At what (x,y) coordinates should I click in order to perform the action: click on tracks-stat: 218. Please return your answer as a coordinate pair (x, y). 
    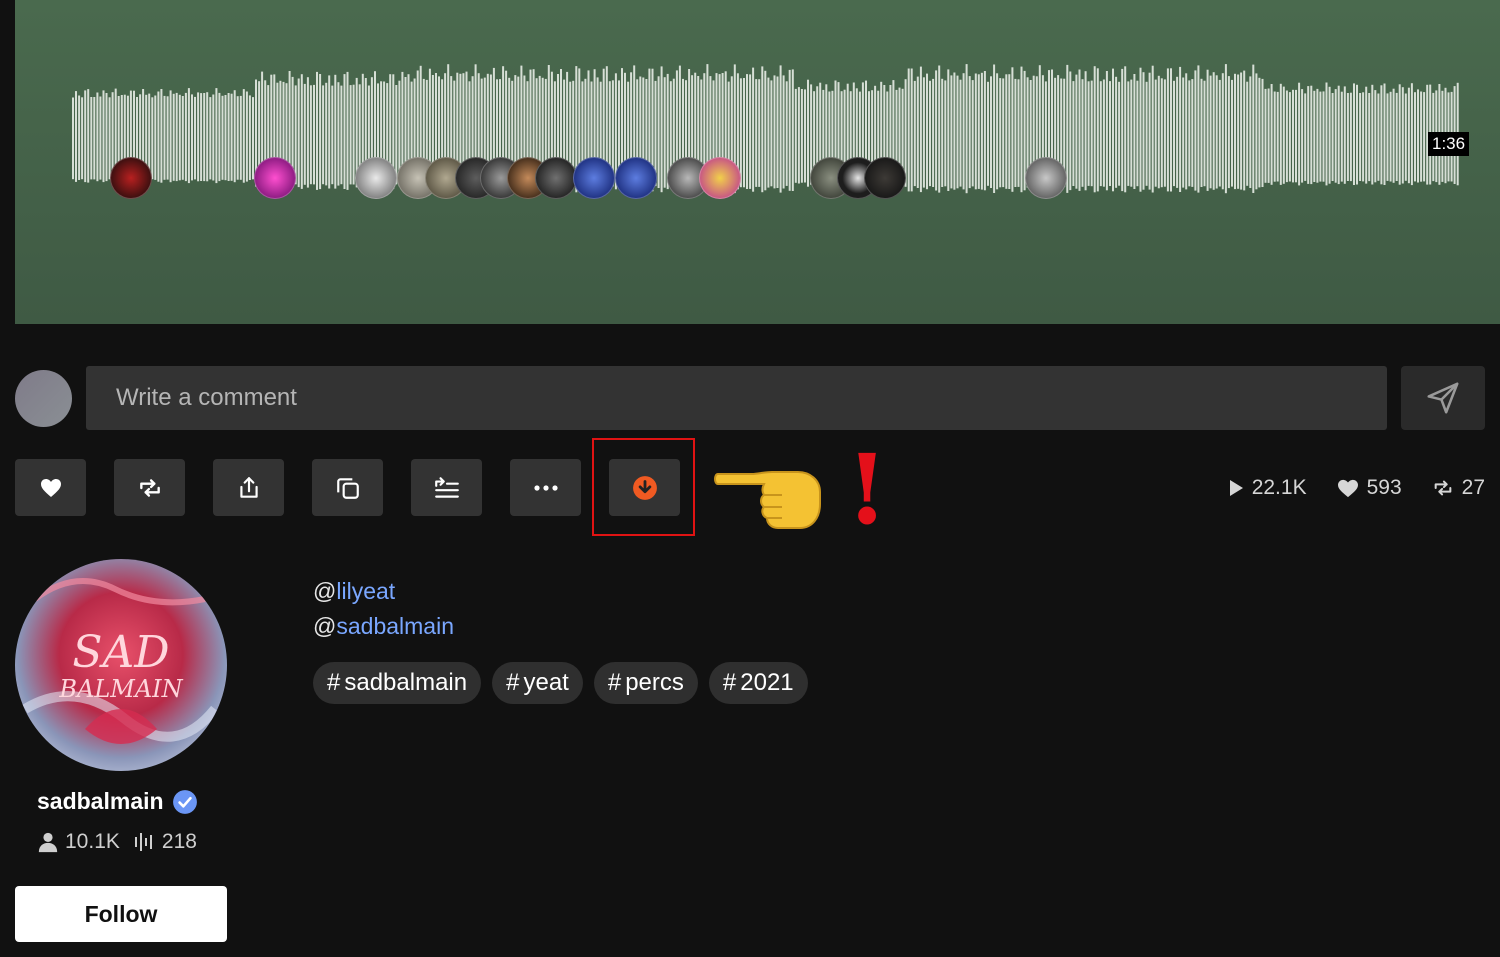
    Looking at the image, I should click on (165, 842).